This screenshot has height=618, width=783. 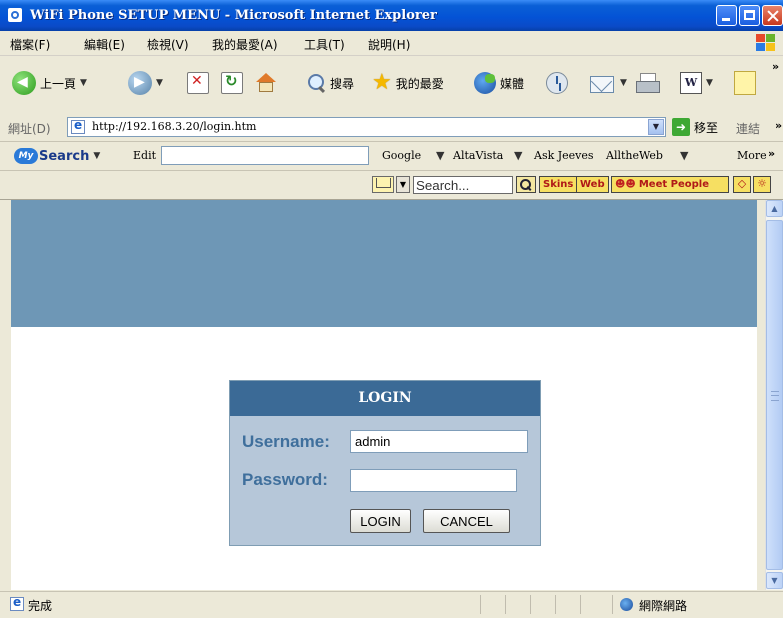 I want to click on password-label: Password:, so click(x=285, y=479).